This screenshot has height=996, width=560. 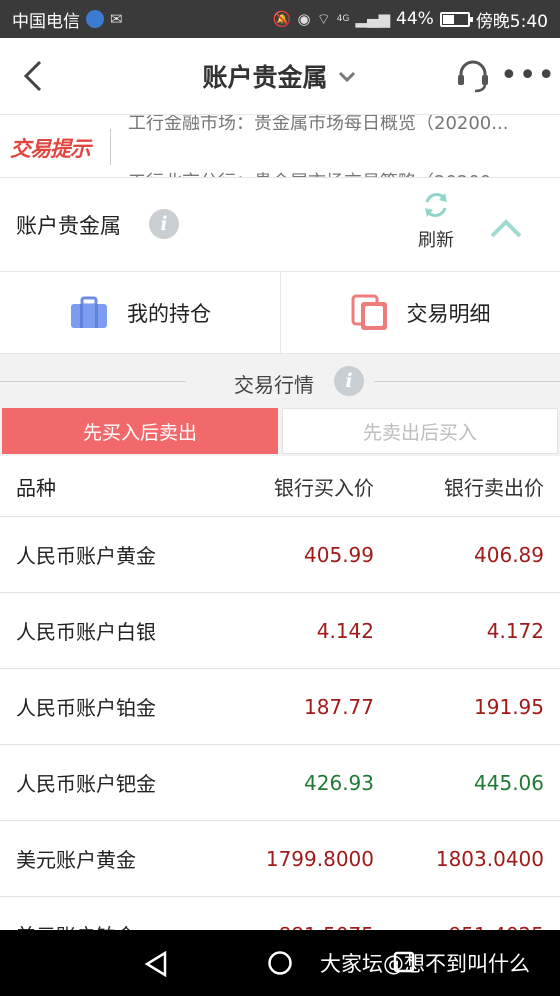 I want to click on market-label: 交易行情, so click(x=274, y=385).